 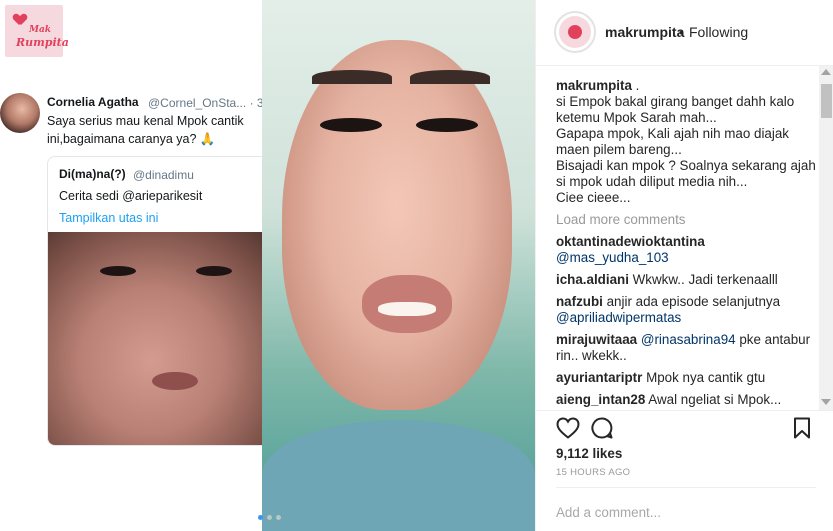 I want to click on brand-logo-word-2: Rumpita, so click(x=42, y=42).